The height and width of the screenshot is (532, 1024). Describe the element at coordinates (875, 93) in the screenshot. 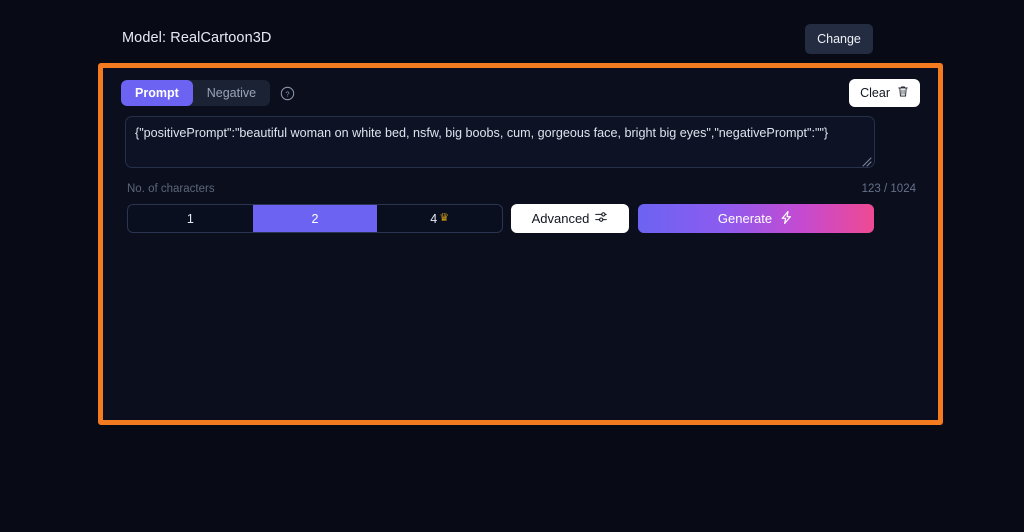

I see `clear-button-label: Clear` at that location.